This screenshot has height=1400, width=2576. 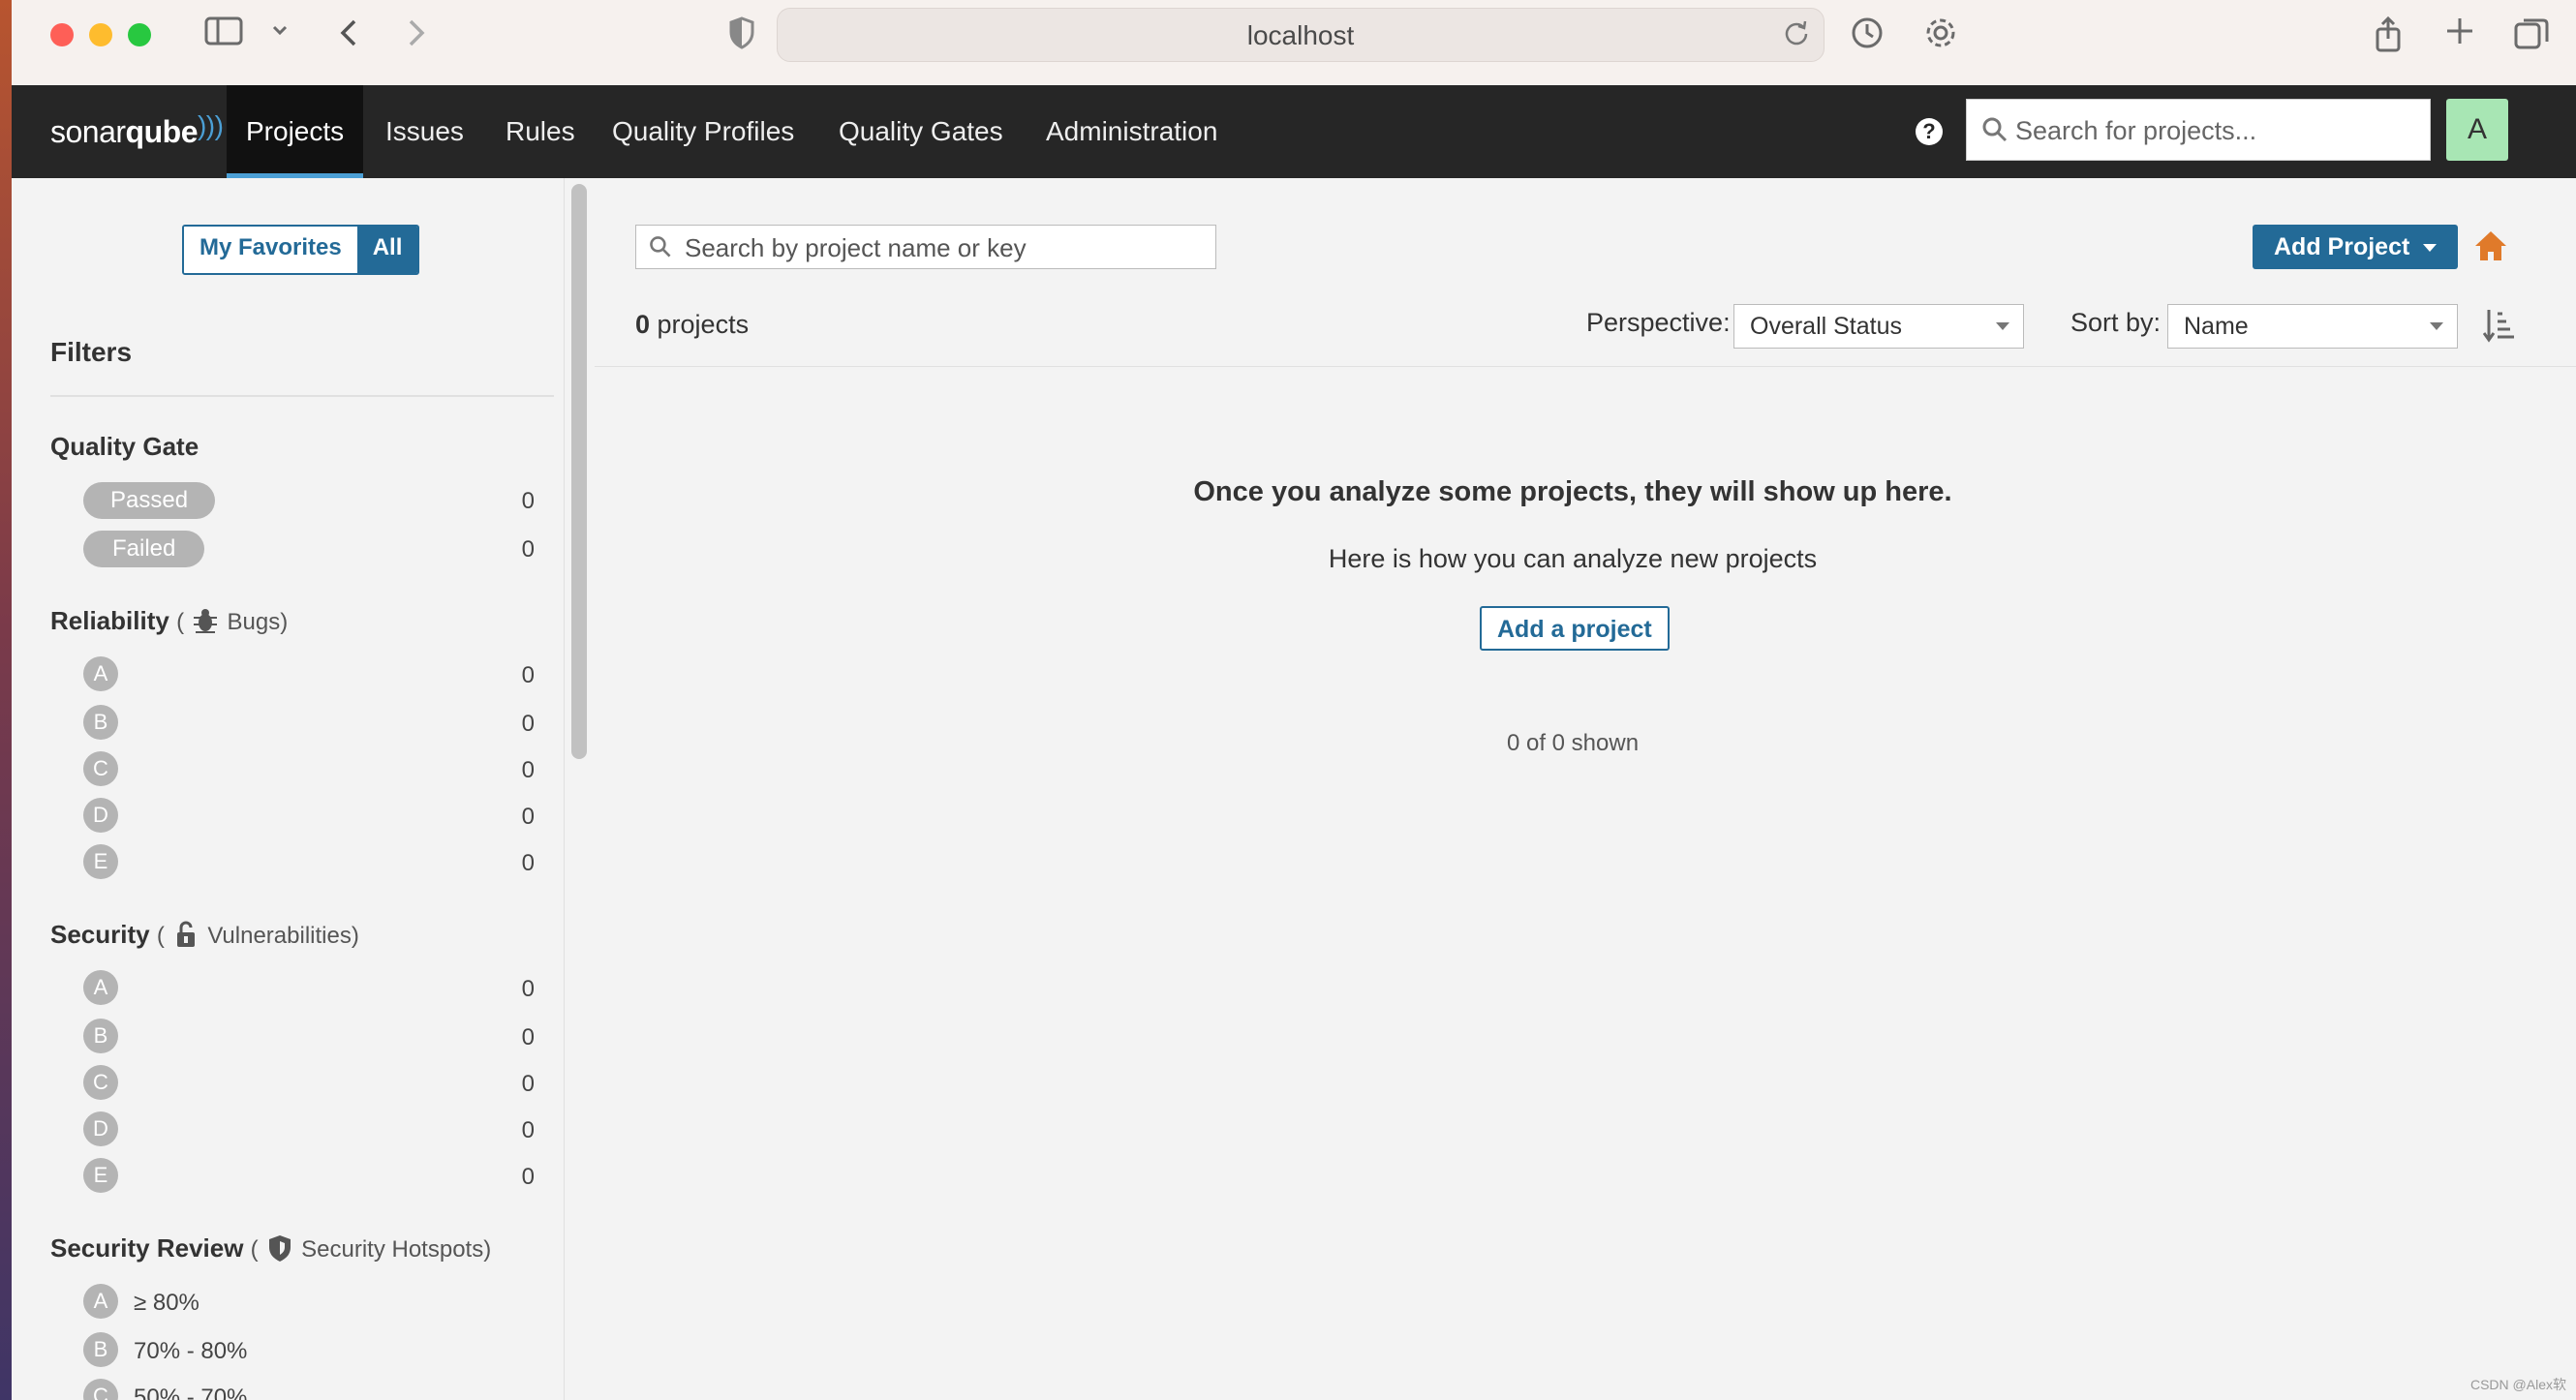 I want to click on security-count-e: 0, so click(x=528, y=1177).